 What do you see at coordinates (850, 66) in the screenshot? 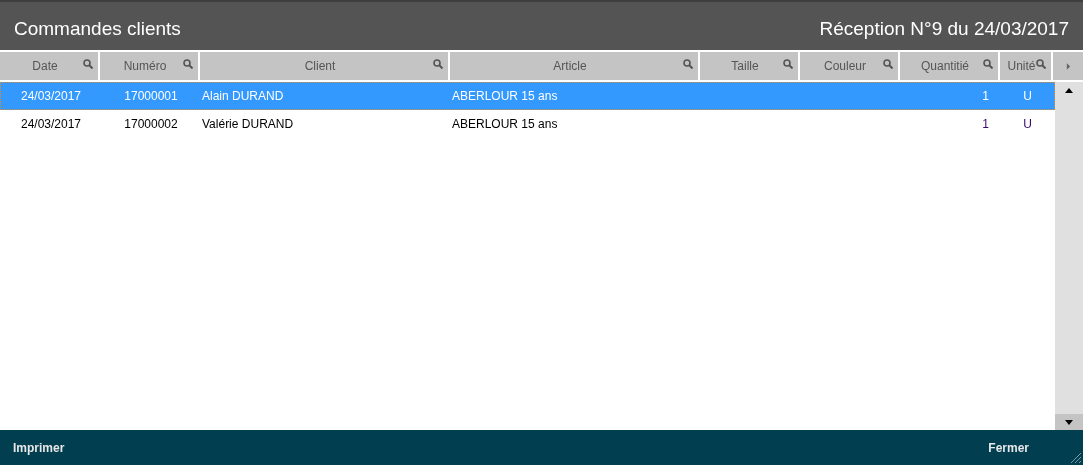
I see `column-header: Couleur` at bounding box center [850, 66].